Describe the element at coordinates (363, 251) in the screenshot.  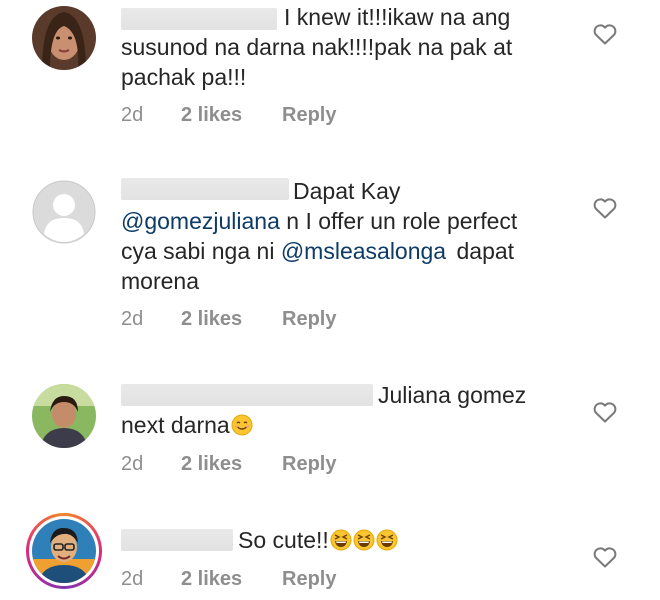
I see `mention-link: @msleasalonga` at that location.